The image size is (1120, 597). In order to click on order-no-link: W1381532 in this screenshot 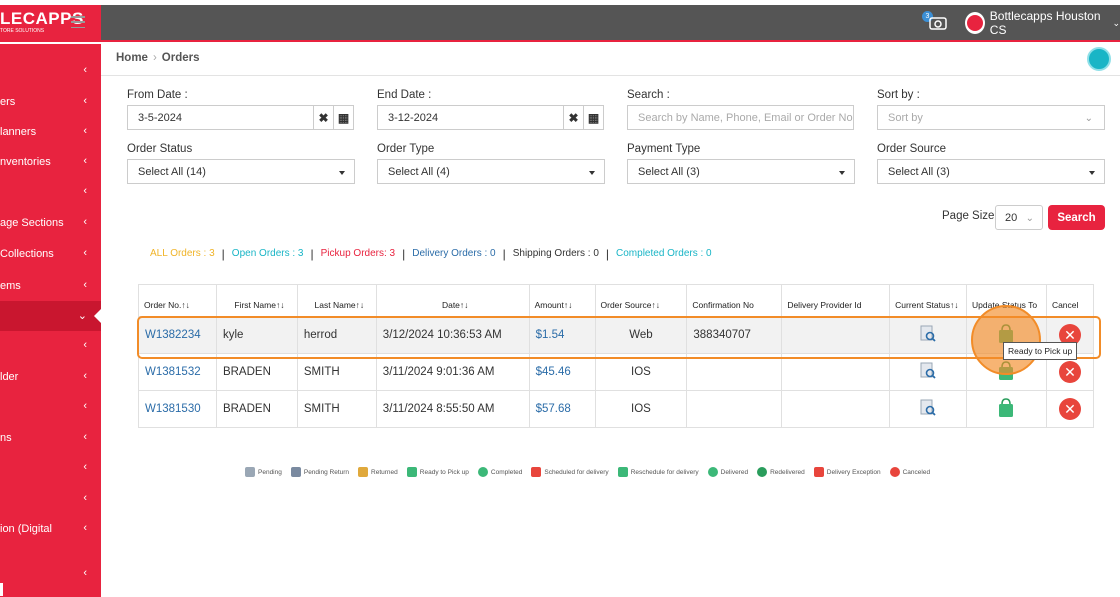, I will do `click(177, 372)`.